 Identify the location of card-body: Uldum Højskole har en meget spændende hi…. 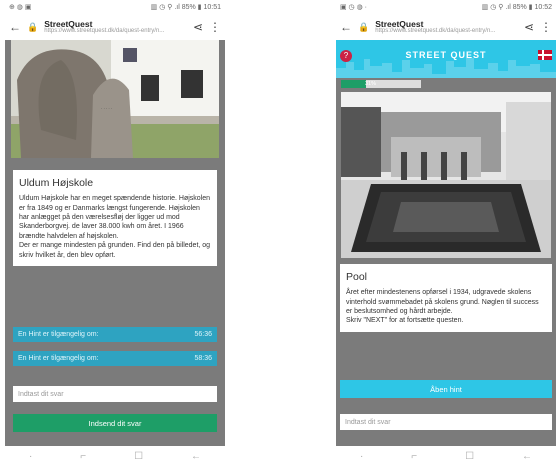
(115, 217).